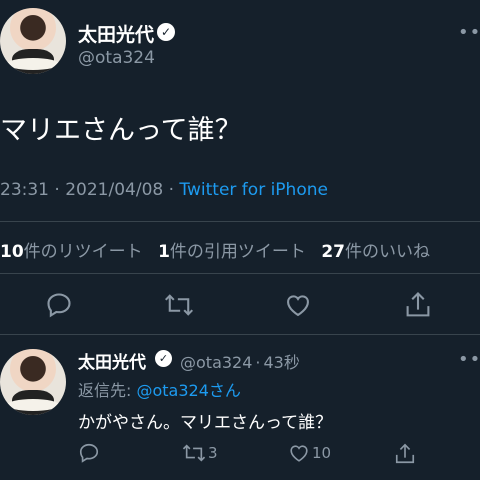  I want to click on reply-share-button, so click(405, 454).